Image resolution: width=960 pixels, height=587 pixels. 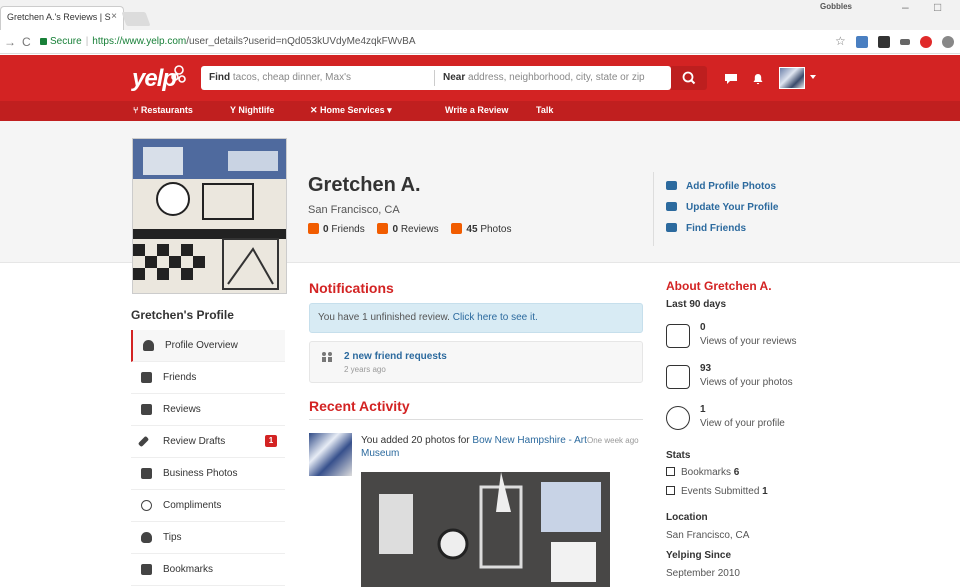 What do you see at coordinates (271, 441) in the screenshot?
I see `drafts-count-badge: 1` at bounding box center [271, 441].